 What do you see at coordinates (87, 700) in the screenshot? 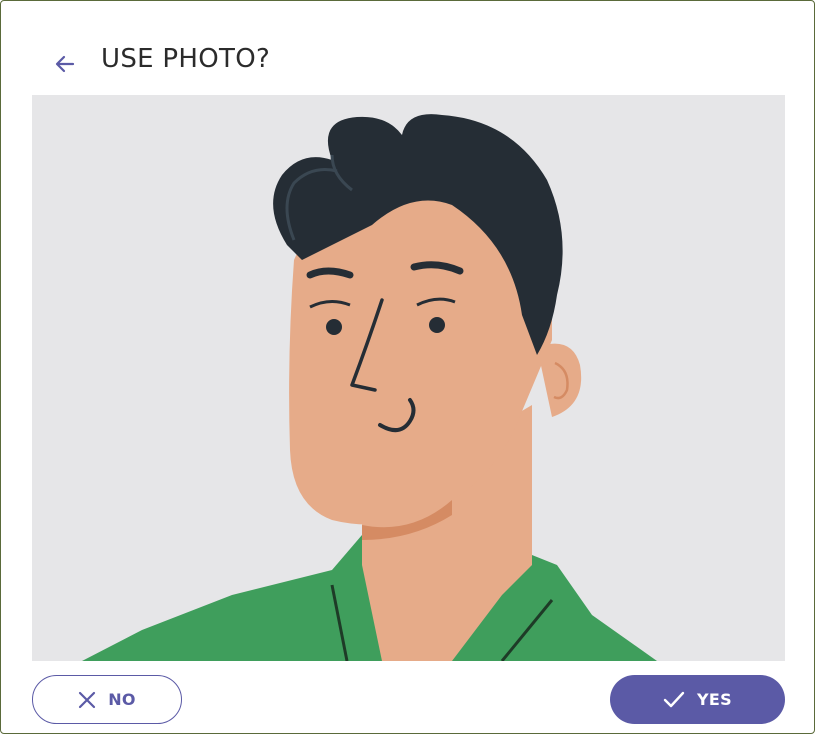
I see `close-icon` at bounding box center [87, 700].